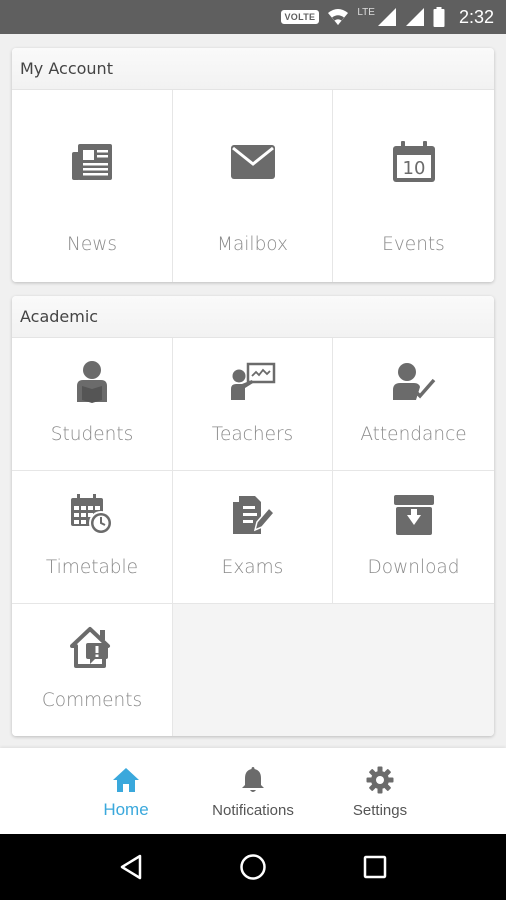  What do you see at coordinates (126, 780) in the screenshot?
I see `home-icon` at bounding box center [126, 780].